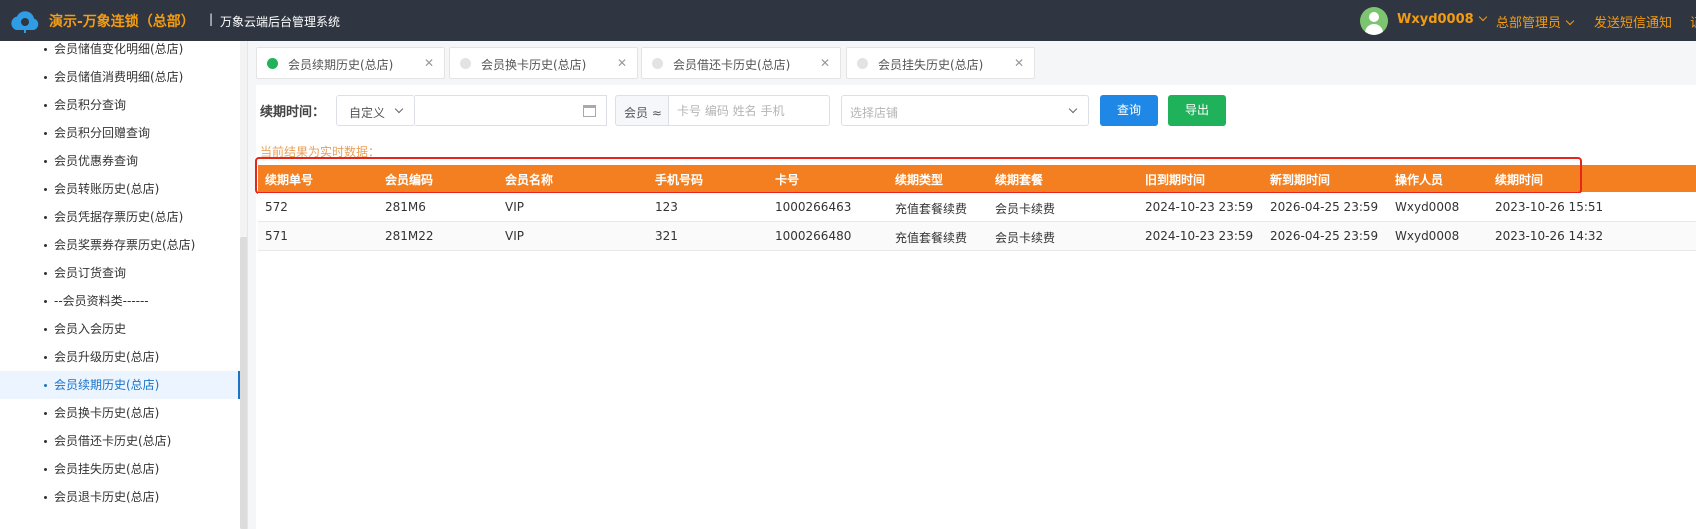  Describe the element at coordinates (918, 175) in the screenshot. I see `highlight-annotation-box` at that location.